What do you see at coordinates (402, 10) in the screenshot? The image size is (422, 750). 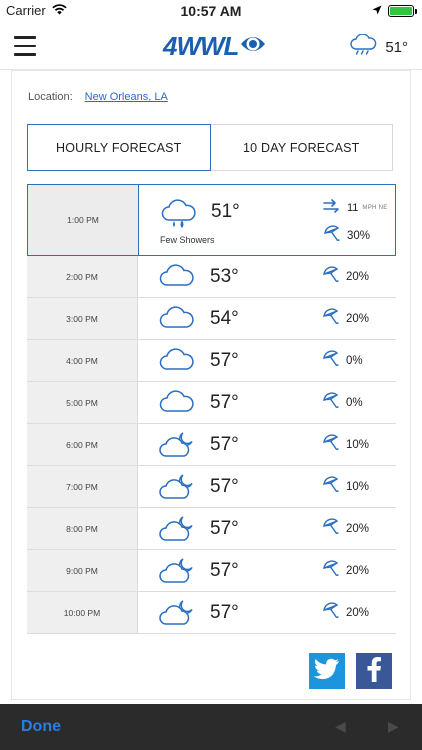 I see `battery-icon` at bounding box center [402, 10].